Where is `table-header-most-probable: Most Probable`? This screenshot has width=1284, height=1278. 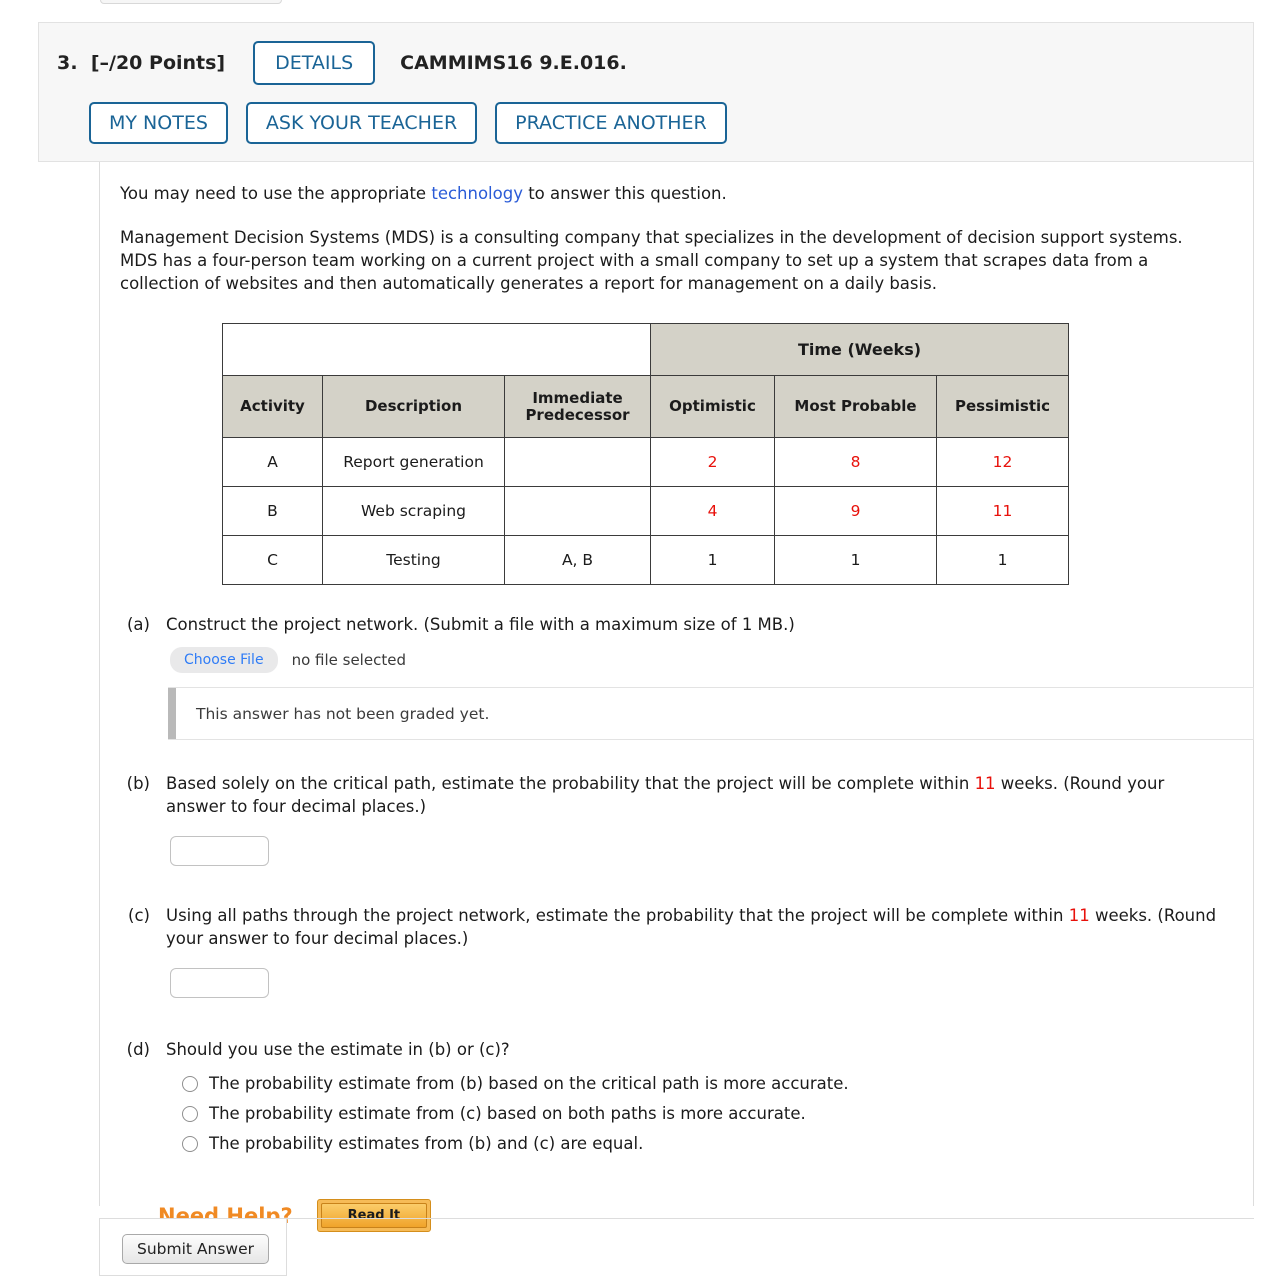
table-header-most-probable: Most Probable is located at coordinates (855, 406).